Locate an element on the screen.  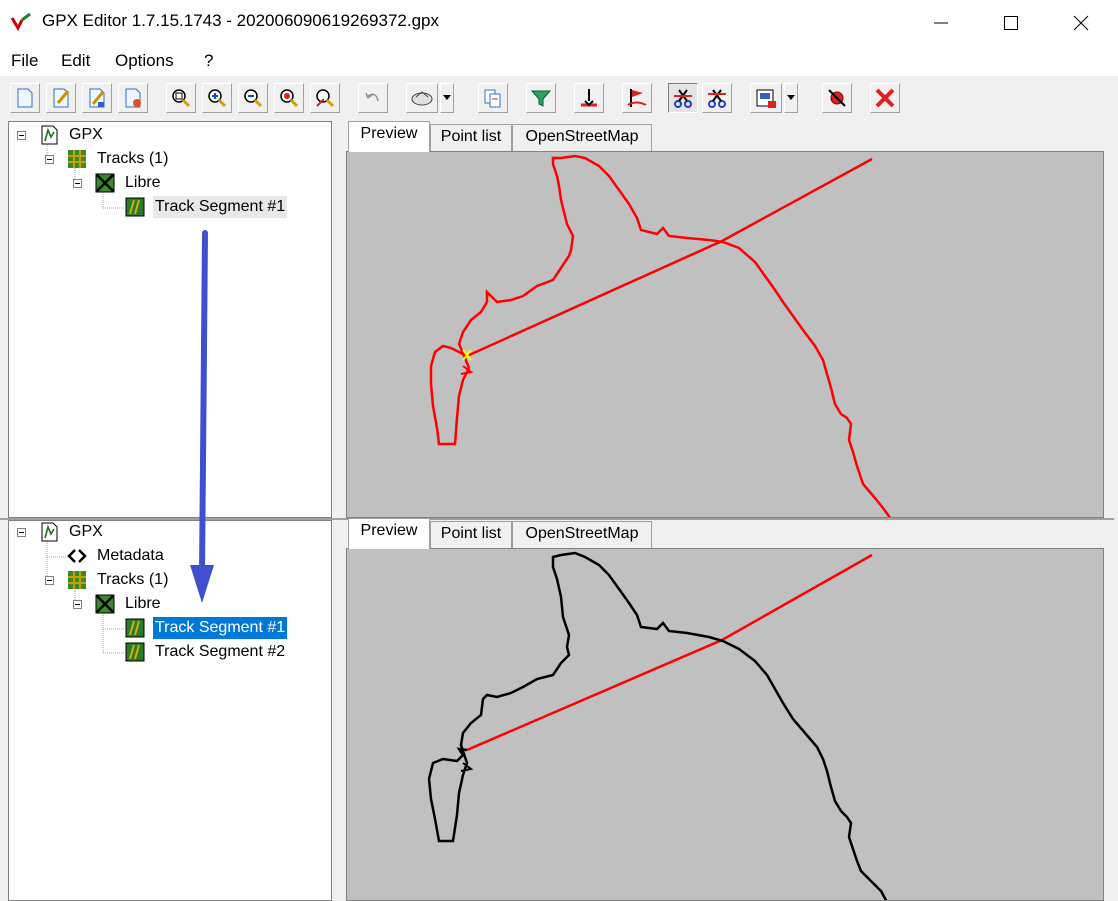
flag-icon is located at coordinates (637, 98).